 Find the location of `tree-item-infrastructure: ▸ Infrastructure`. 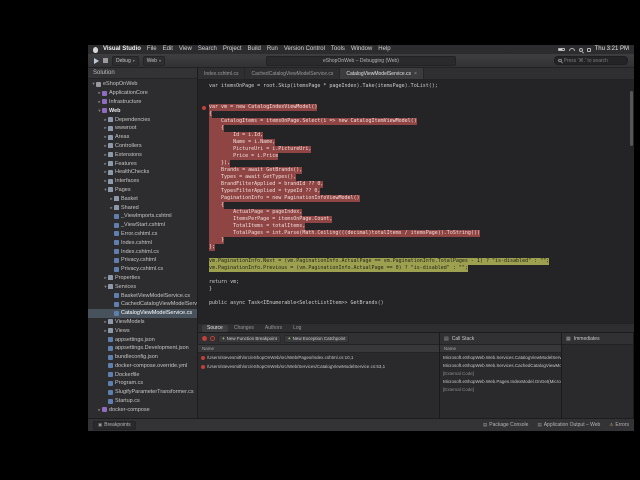

tree-item-infrastructure: ▸ Infrastructure is located at coordinates (142, 102).